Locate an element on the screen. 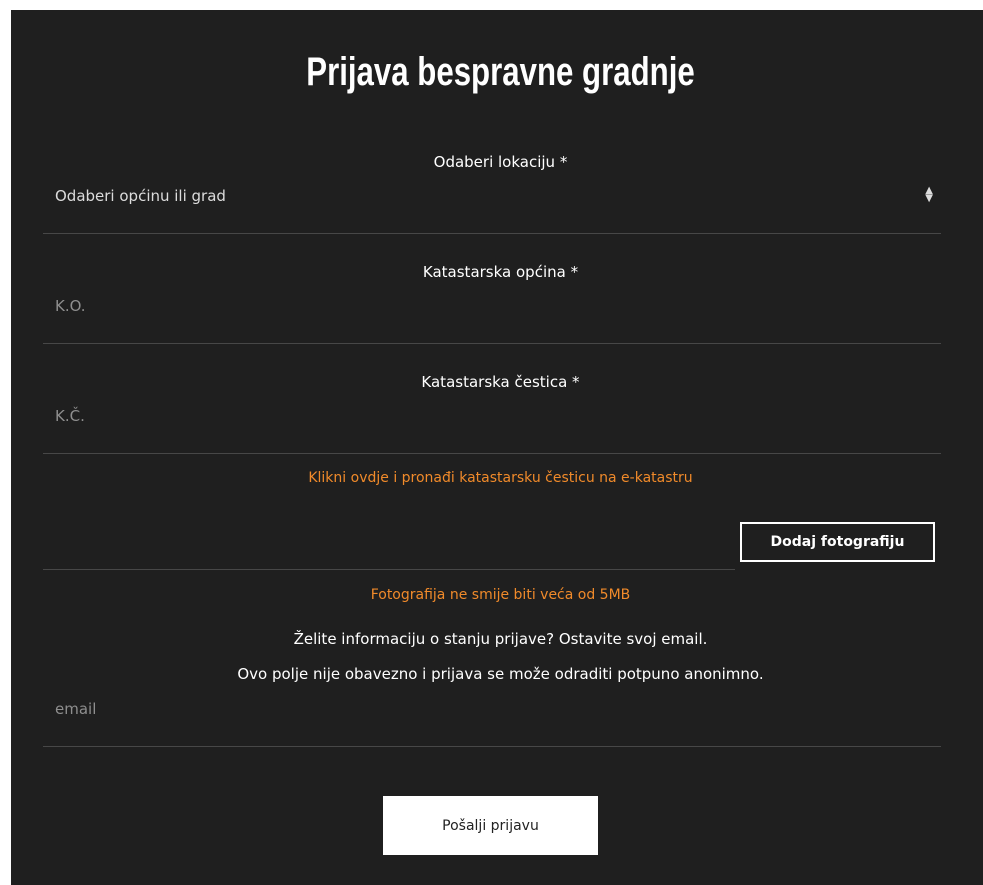 This screenshot has height=885, width=983. kc-placeholder: K.Č. is located at coordinates (70, 416).